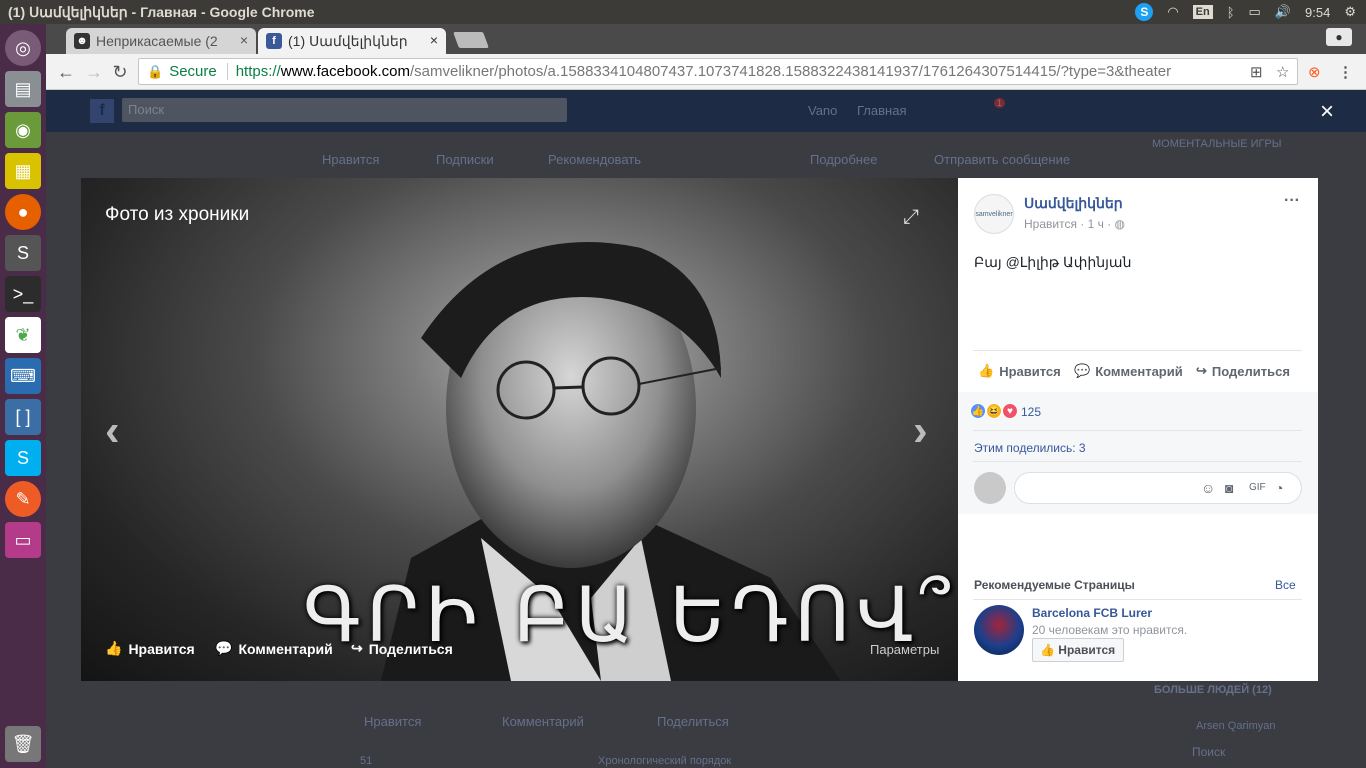 This screenshot has width=1366, height=768. What do you see at coordinates (195, 71) in the screenshot?
I see `secure-label: Secure` at bounding box center [195, 71].